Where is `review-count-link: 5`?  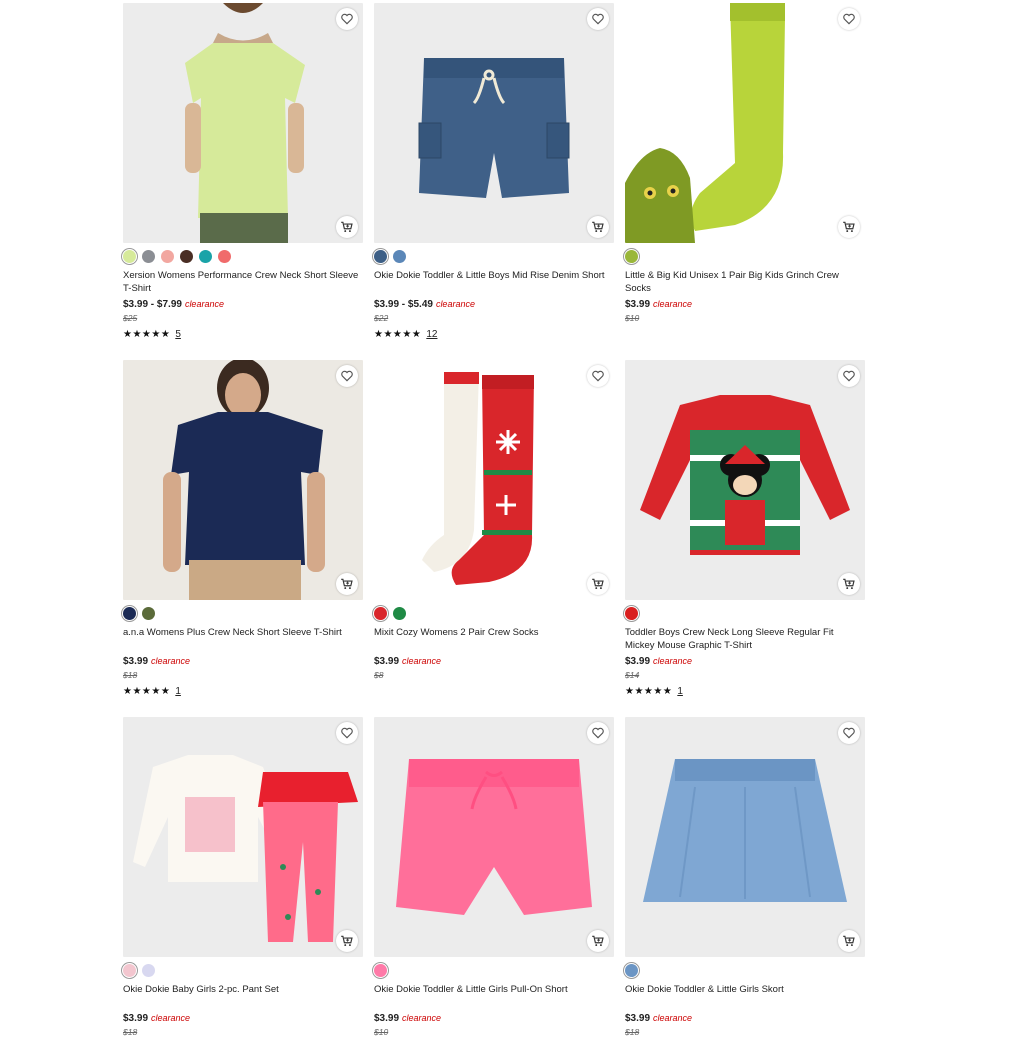 review-count-link: 5 is located at coordinates (178, 335).